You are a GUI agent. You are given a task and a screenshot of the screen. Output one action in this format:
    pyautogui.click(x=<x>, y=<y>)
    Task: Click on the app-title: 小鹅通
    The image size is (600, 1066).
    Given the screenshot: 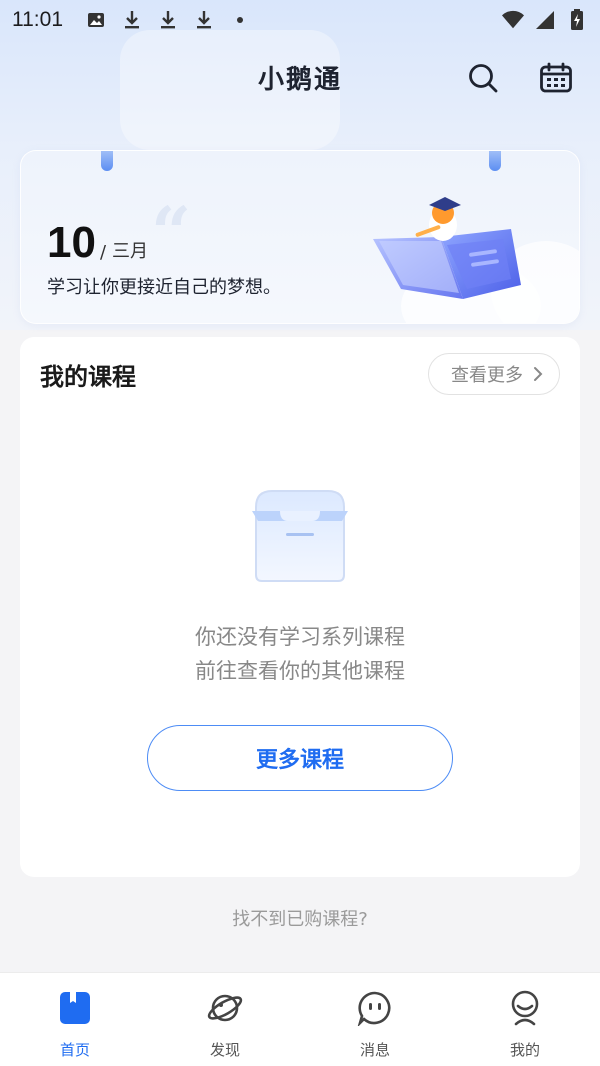 What is the action you would take?
    pyautogui.click(x=299, y=78)
    